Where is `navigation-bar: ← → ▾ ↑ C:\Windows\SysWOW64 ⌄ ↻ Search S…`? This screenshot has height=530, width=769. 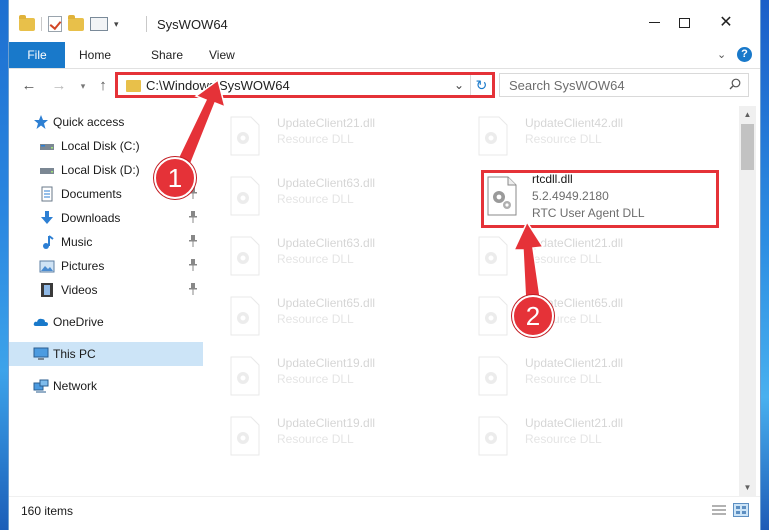
navigation-bar: ← → ▾ ↑ C:\Windows\SysWOW64 ⌄ ↻ Search S… is located at coordinates (384, 86).